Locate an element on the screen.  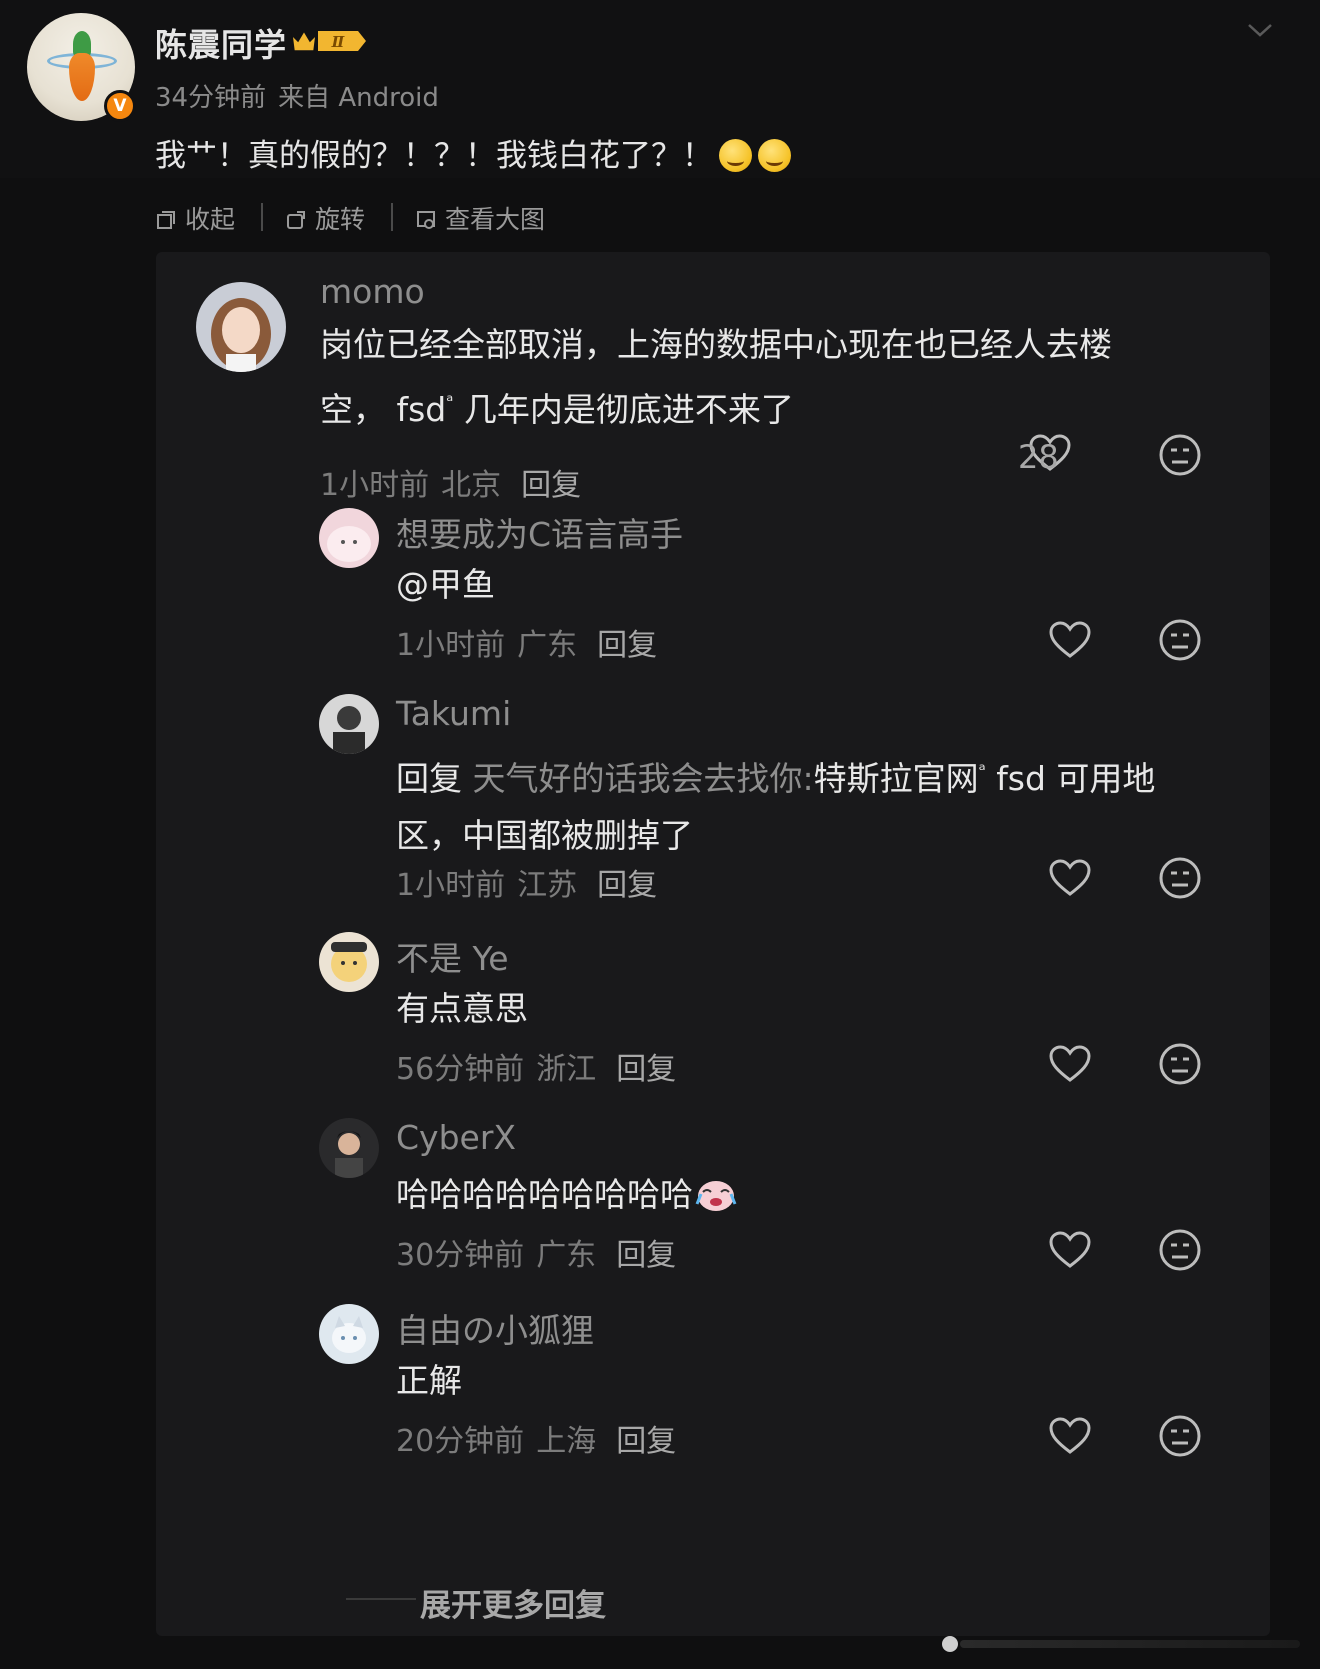
crying-laugh-emoji-icon is located at coordinates (716, 1196).